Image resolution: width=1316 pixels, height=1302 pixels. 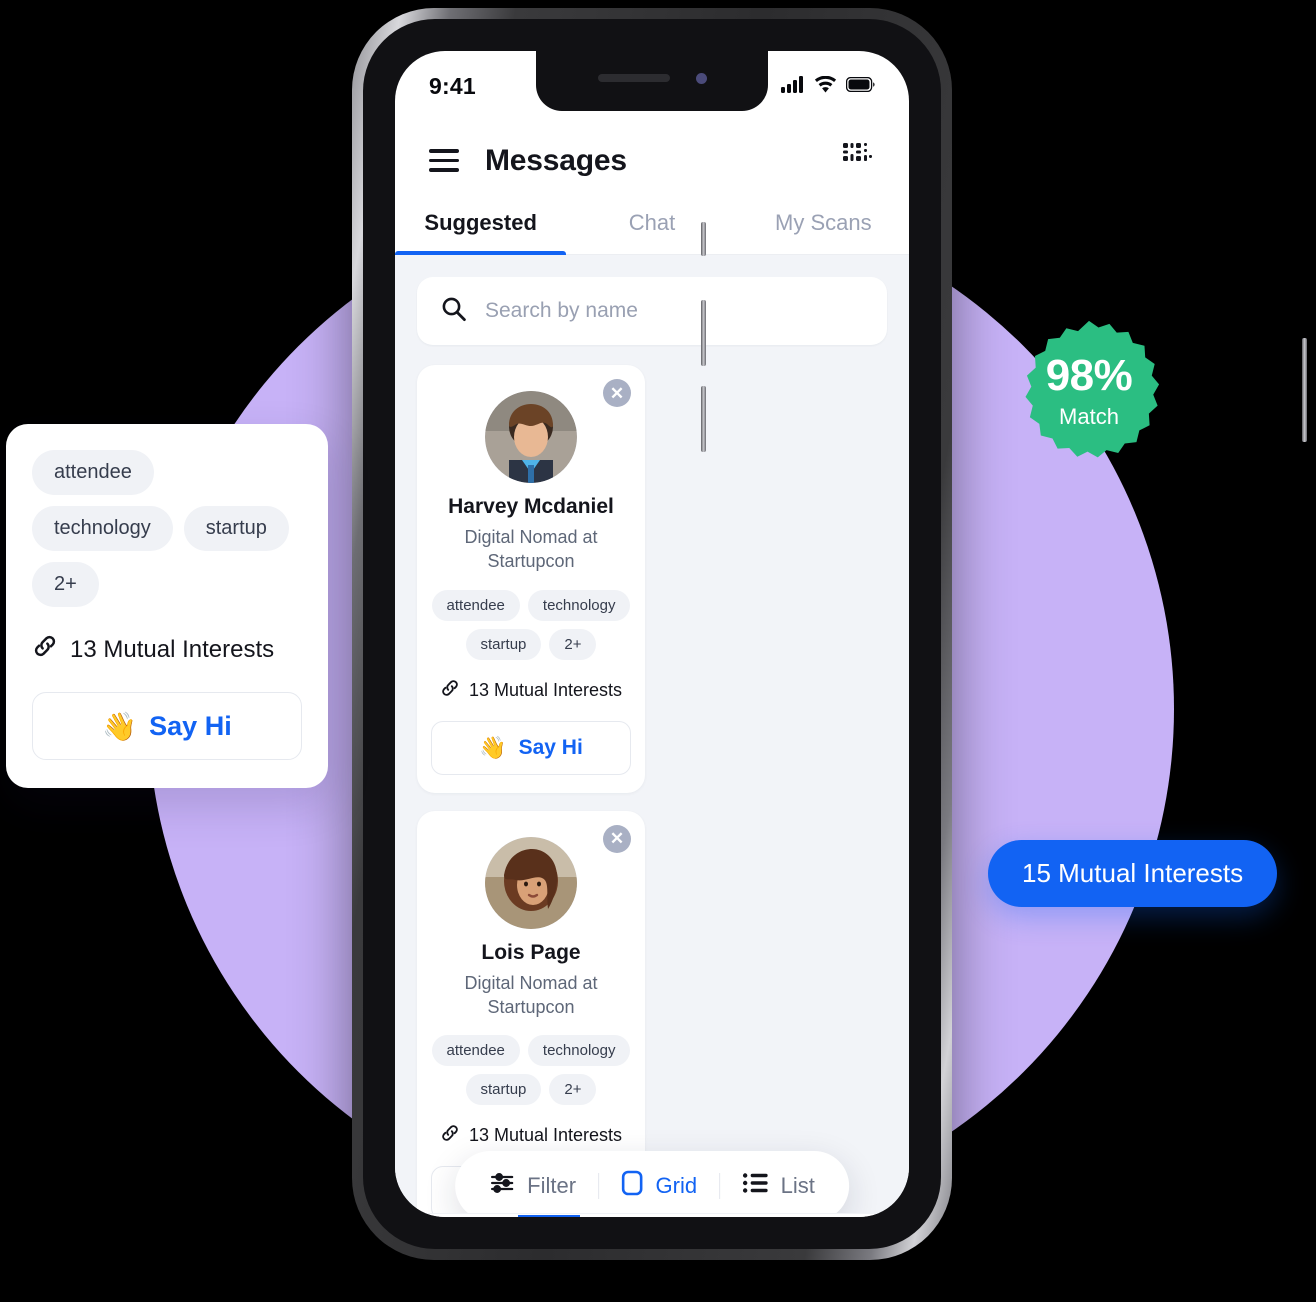 What do you see at coordinates (1304, 390) in the screenshot?
I see `power-button` at bounding box center [1304, 390].